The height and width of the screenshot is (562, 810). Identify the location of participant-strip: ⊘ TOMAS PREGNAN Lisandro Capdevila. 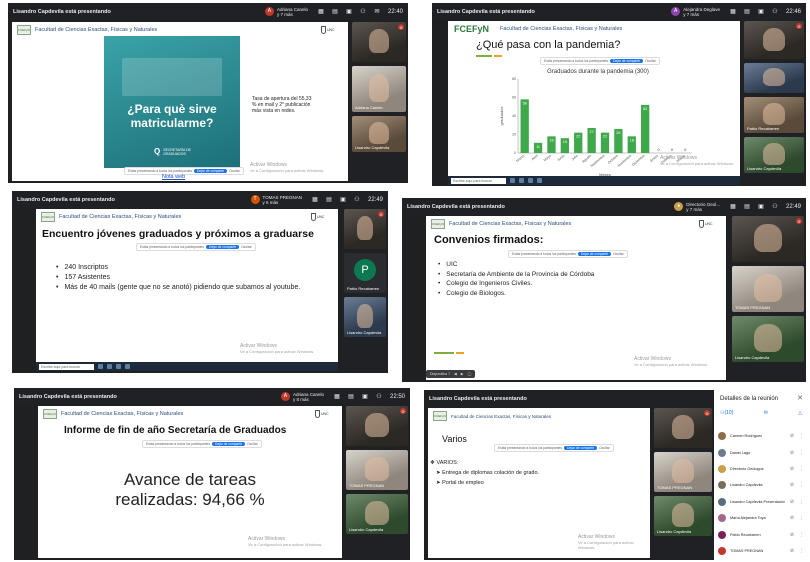
(683, 484).